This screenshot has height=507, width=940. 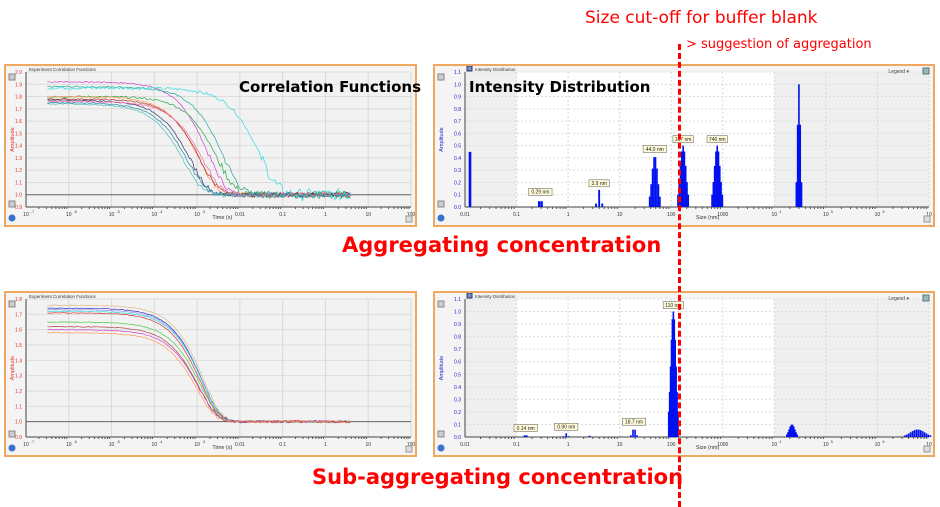 I want to click on y-tick-label: 0.9, so click(x=457, y=98).